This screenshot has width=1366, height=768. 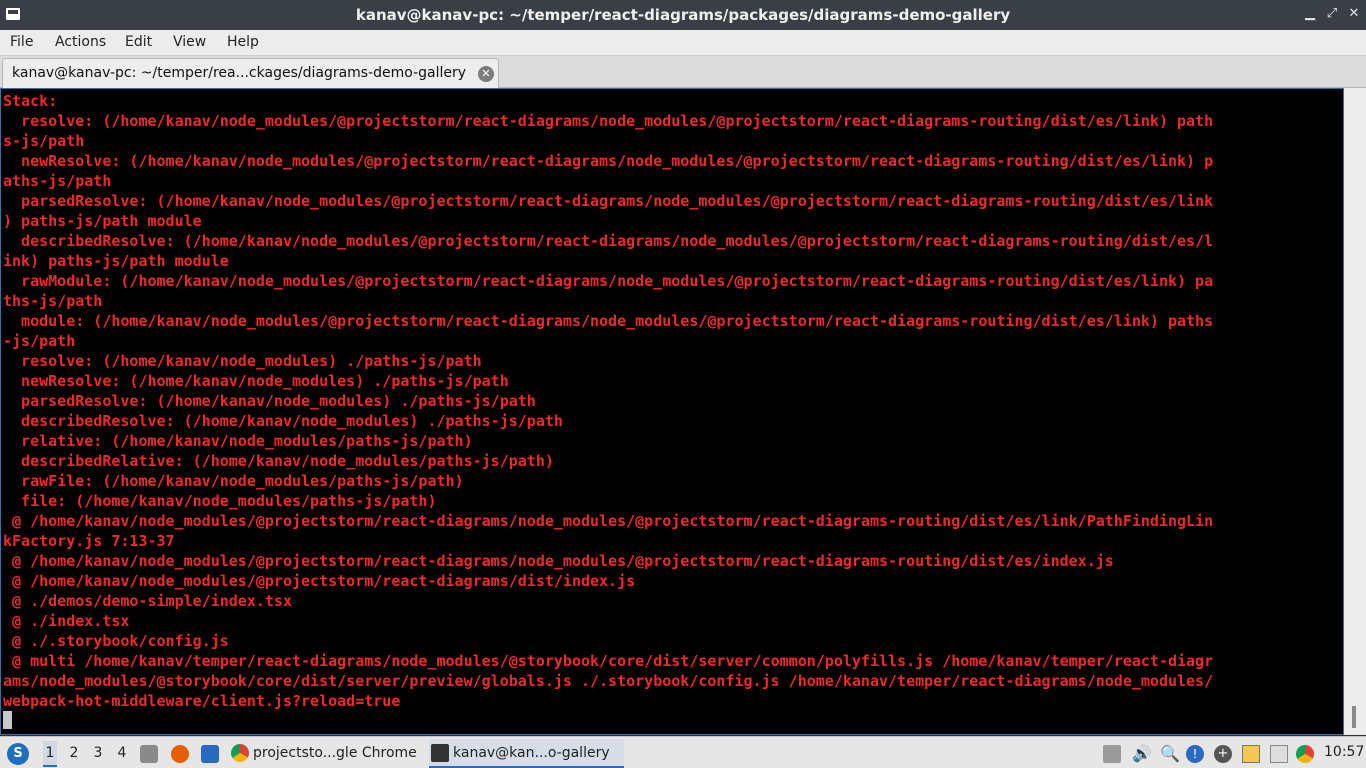 What do you see at coordinates (683, 43) in the screenshot?
I see `menubar: File Actions Edit View Help` at bounding box center [683, 43].